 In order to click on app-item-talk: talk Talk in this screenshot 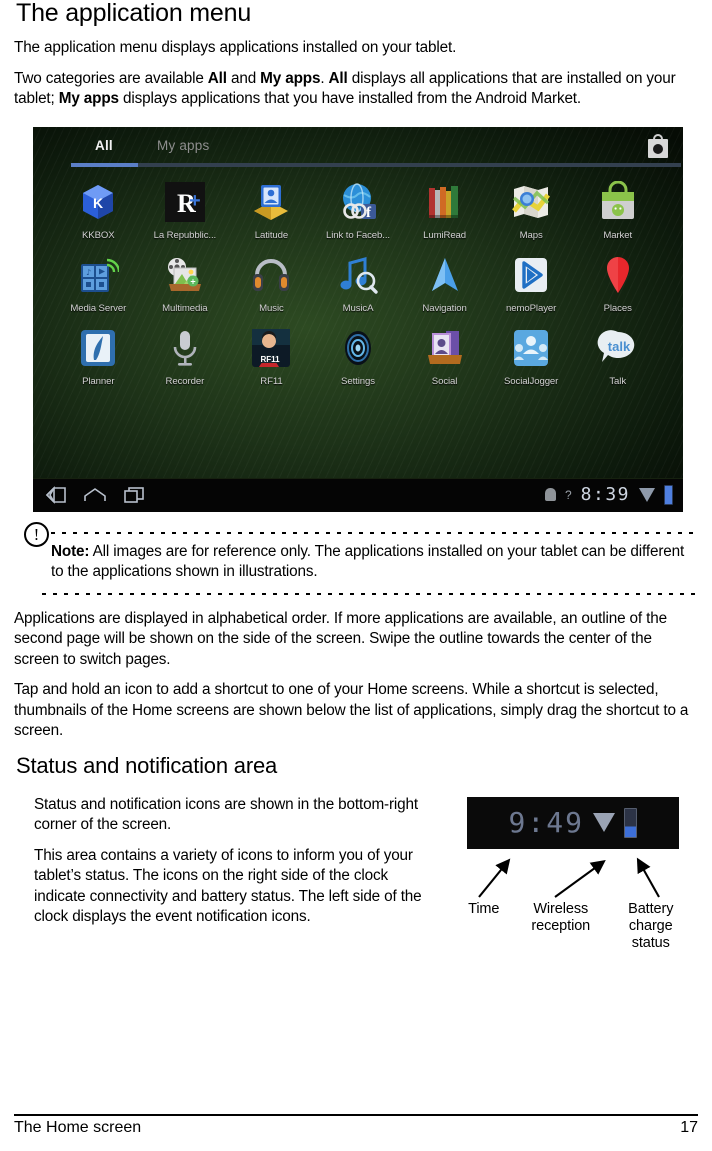, I will do `click(617, 356)`.